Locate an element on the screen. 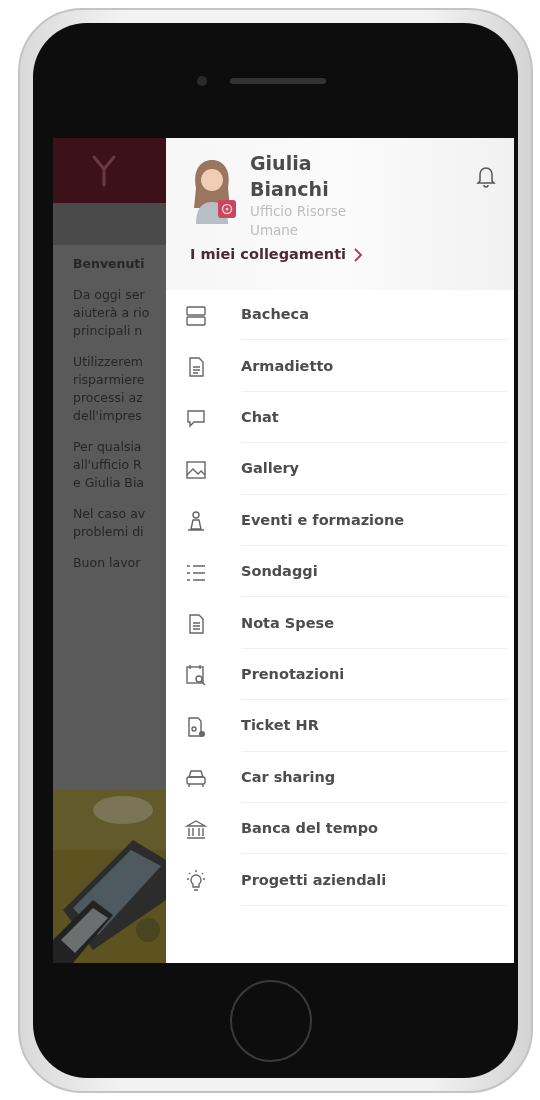 The height and width of the screenshot is (1100, 540). camera-icon is located at coordinates (201, 80).